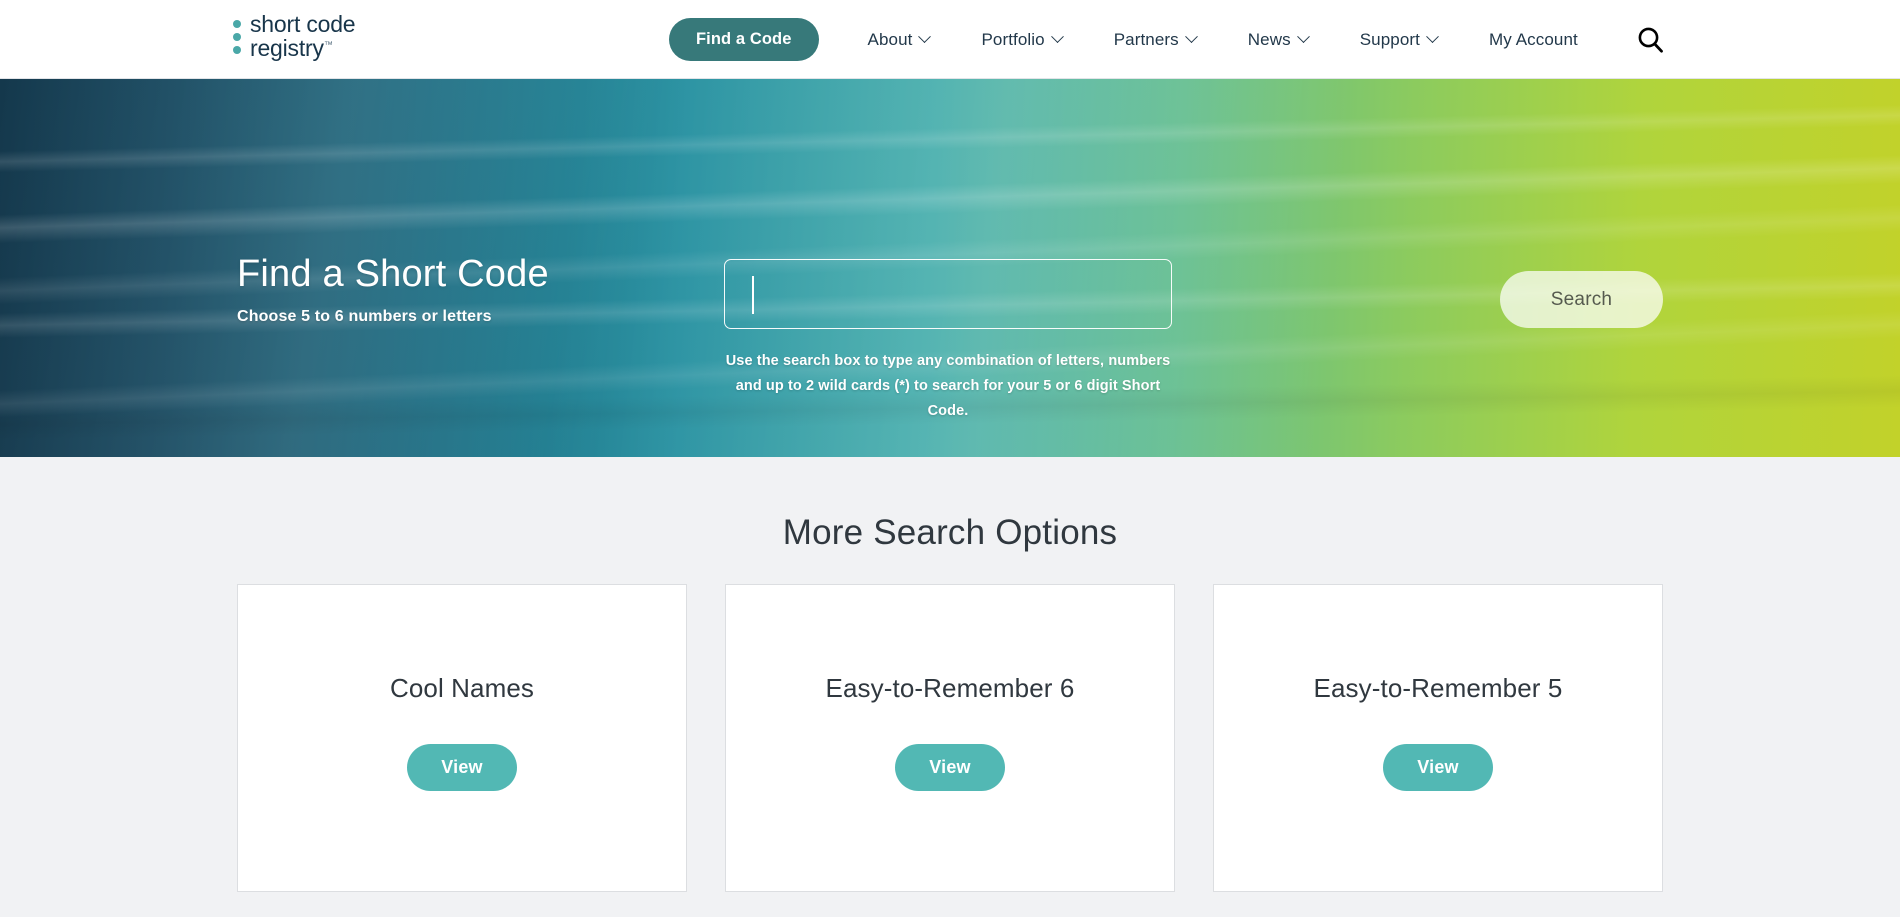  I want to click on short-code-search-input, so click(948, 294).